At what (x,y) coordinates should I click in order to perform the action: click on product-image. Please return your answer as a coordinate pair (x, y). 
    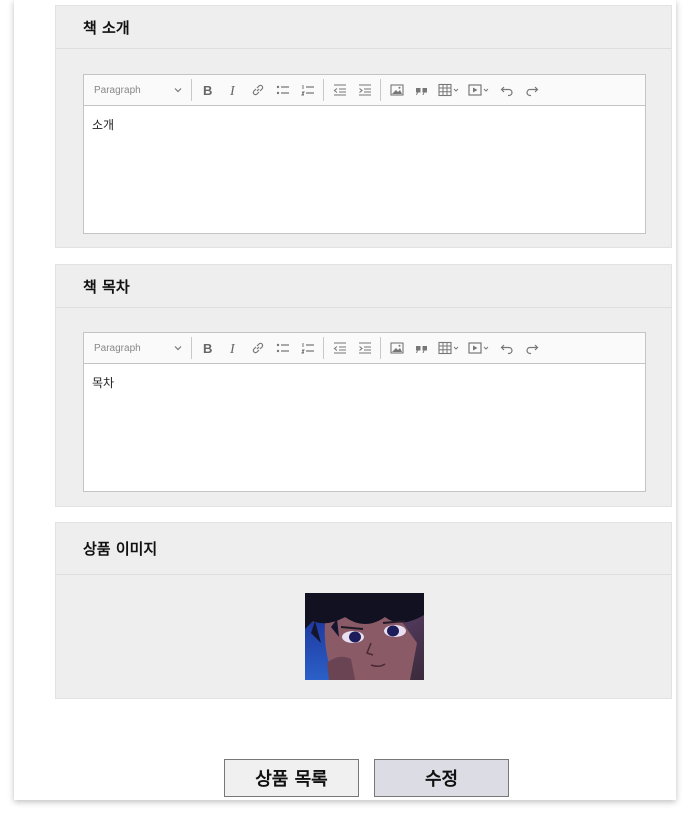
    Looking at the image, I should click on (364, 636).